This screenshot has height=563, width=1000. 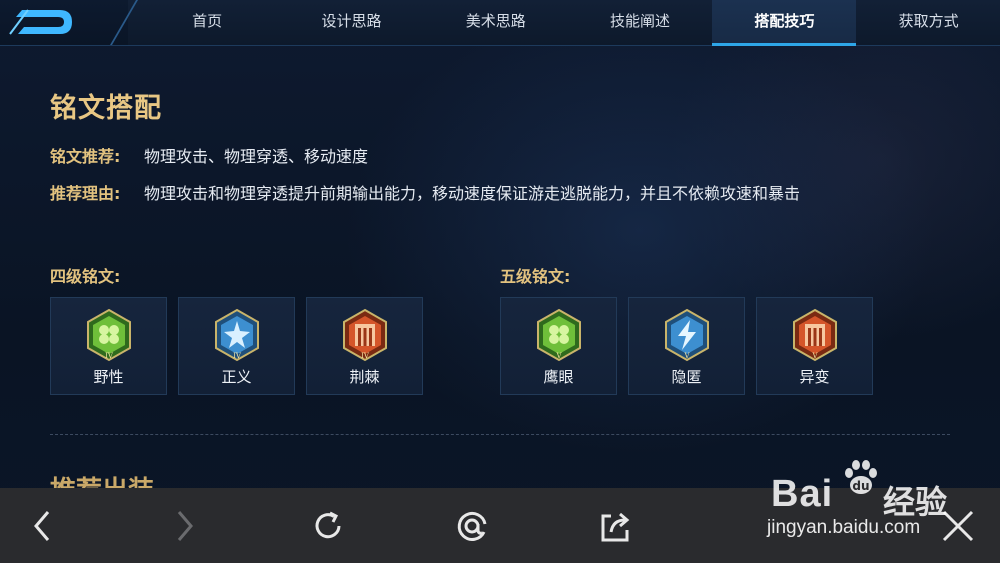 I want to click on paw-icon: du, so click(x=861, y=477).